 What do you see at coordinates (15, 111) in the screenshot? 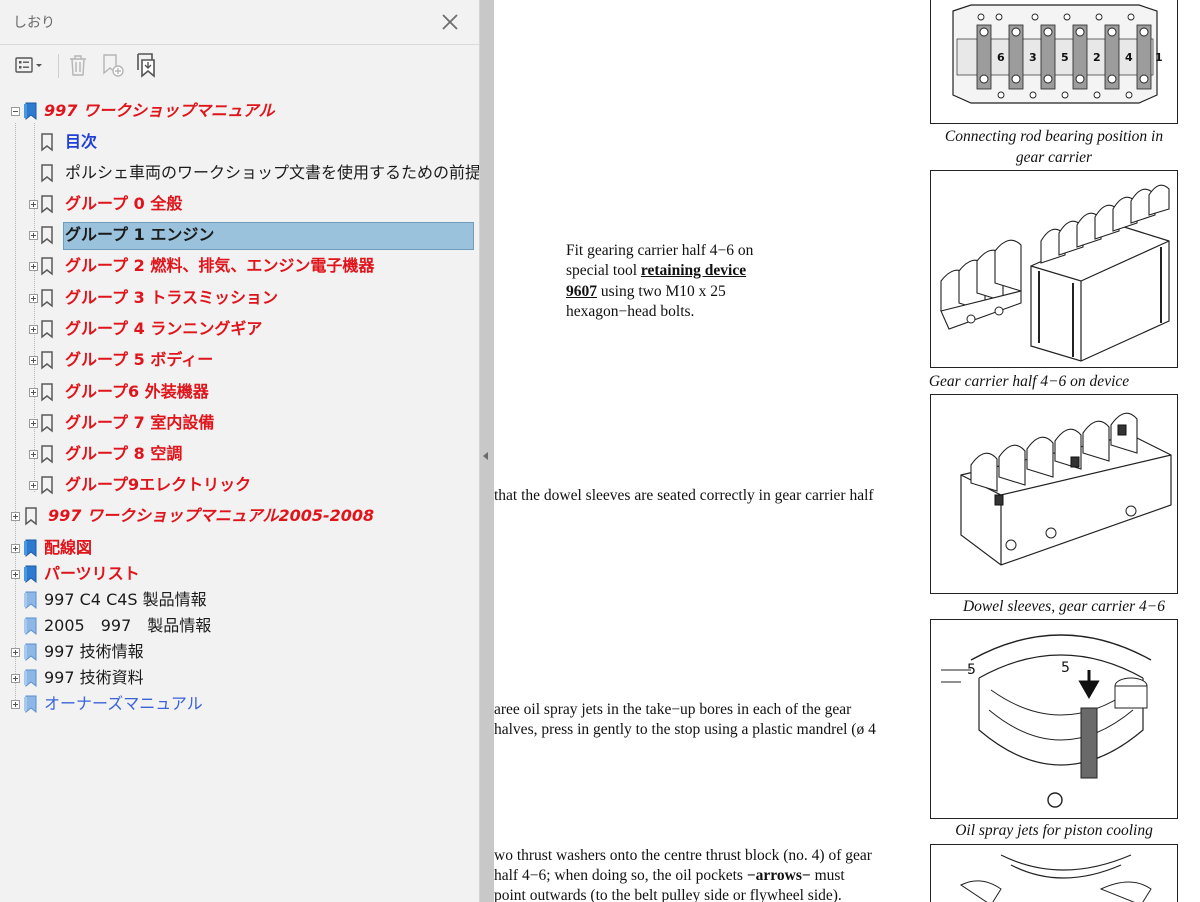
I see `collapse-toggle` at bounding box center [15, 111].